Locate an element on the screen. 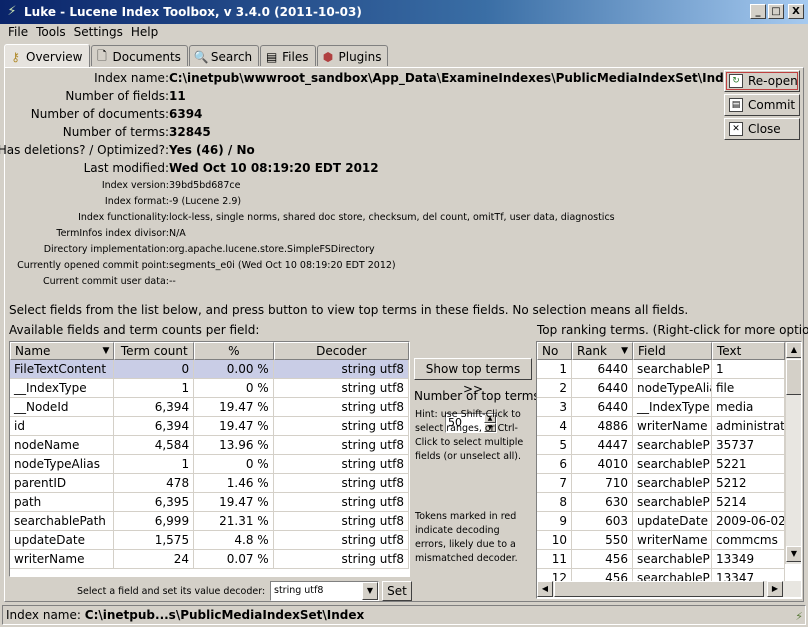 The image size is (808, 627). commit-button: ▤ Commit is located at coordinates (762, 105).